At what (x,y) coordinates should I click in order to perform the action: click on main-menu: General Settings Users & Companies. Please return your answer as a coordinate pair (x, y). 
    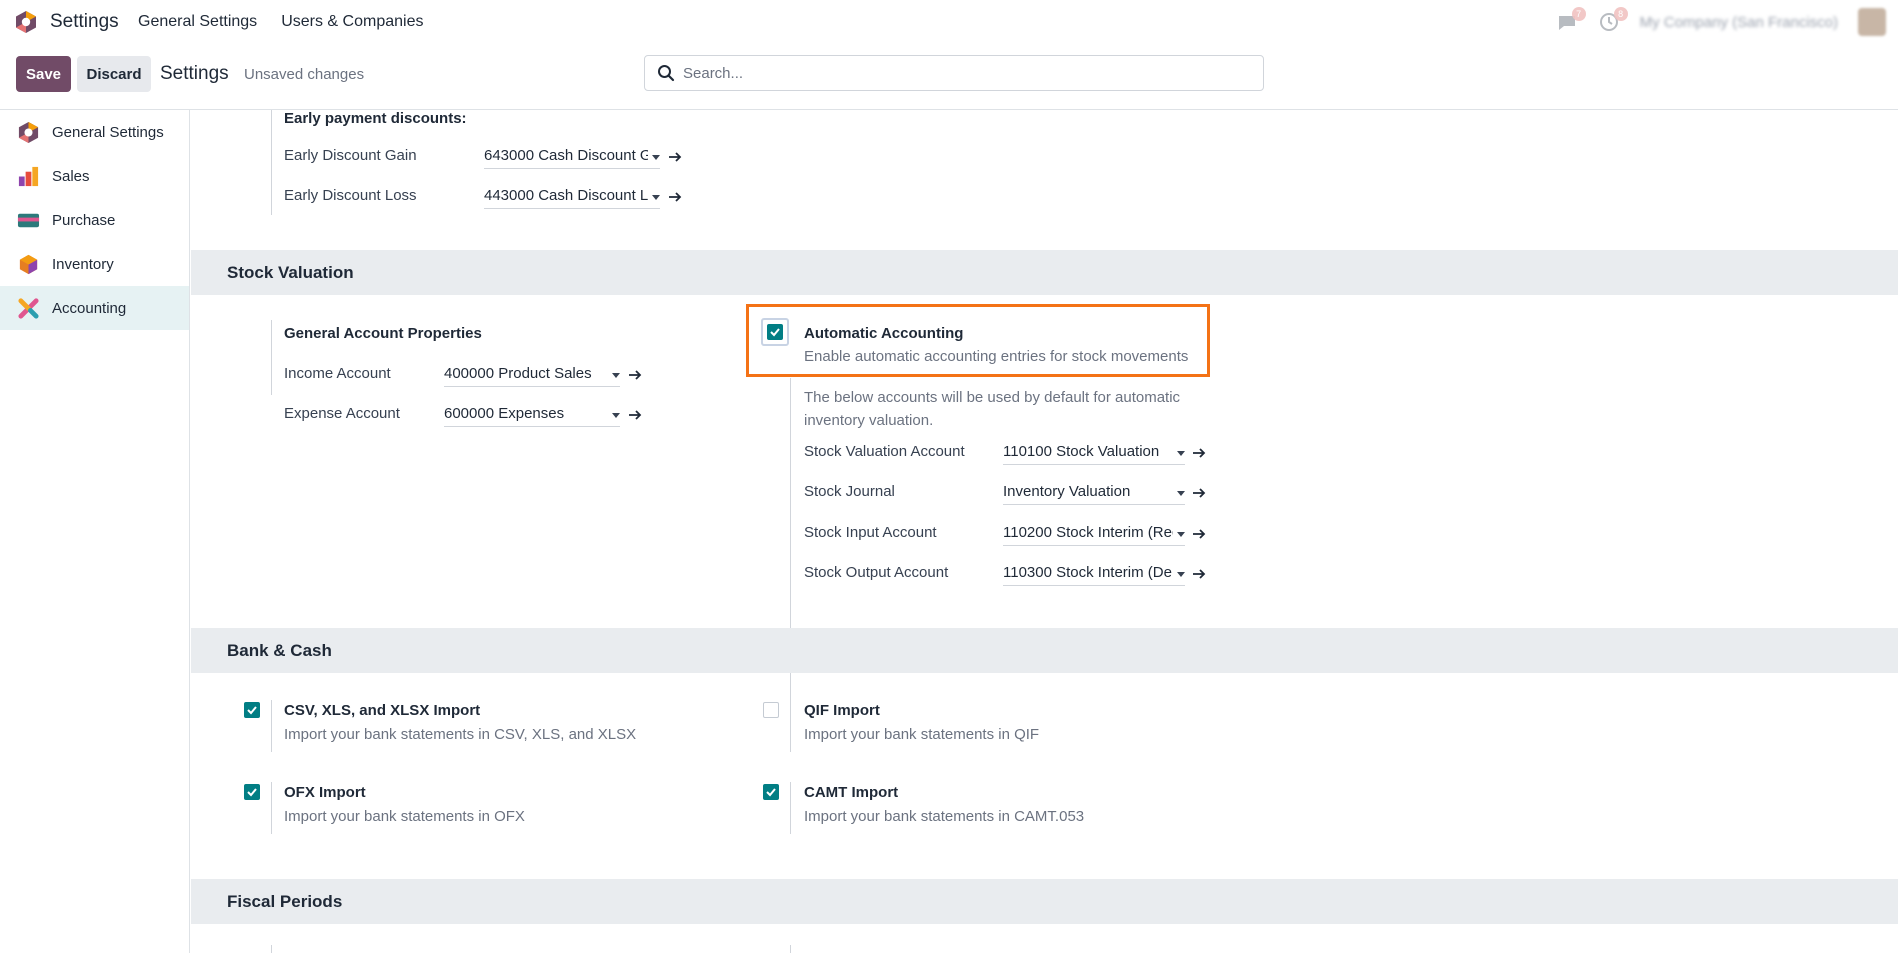
    Looking at the image, I should click on (280, 22).